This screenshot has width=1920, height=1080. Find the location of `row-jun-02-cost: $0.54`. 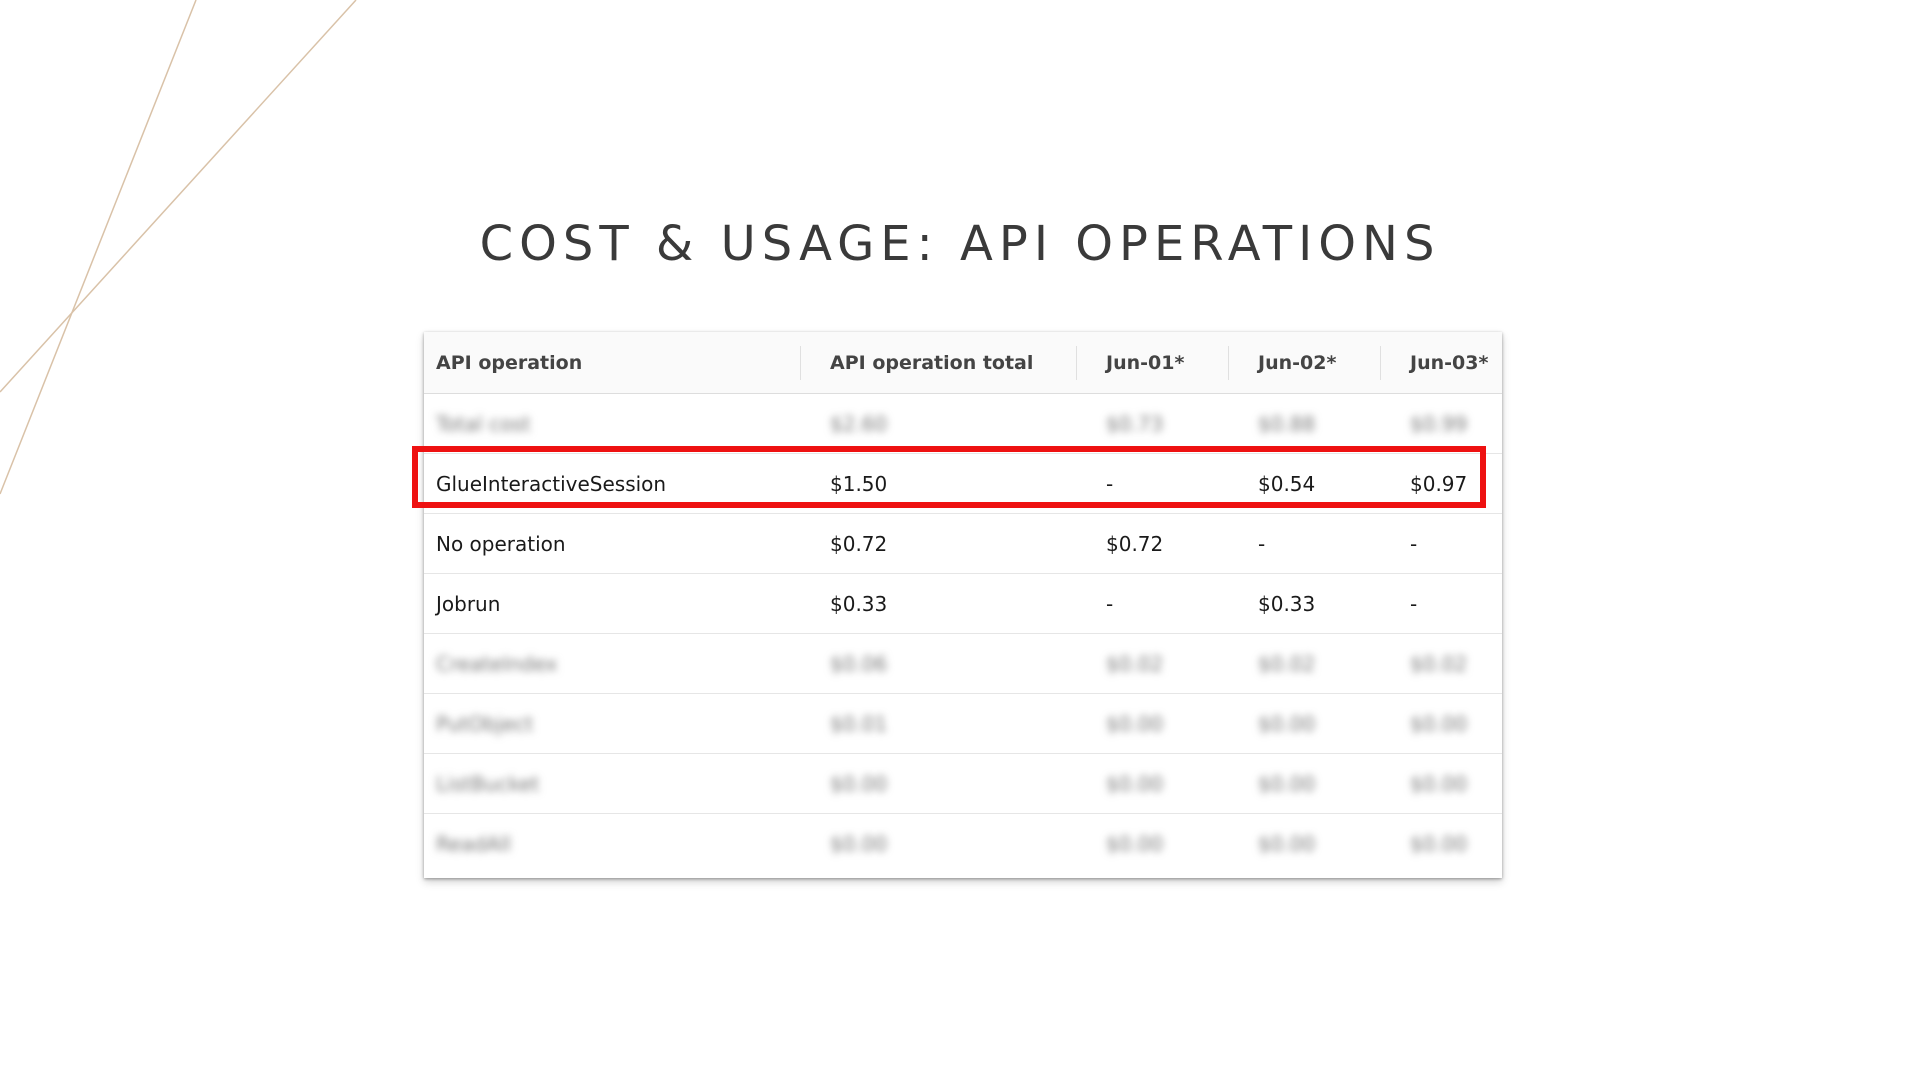

row-jun-02-cost: $0.54 is located at coordinates (1287, 483).